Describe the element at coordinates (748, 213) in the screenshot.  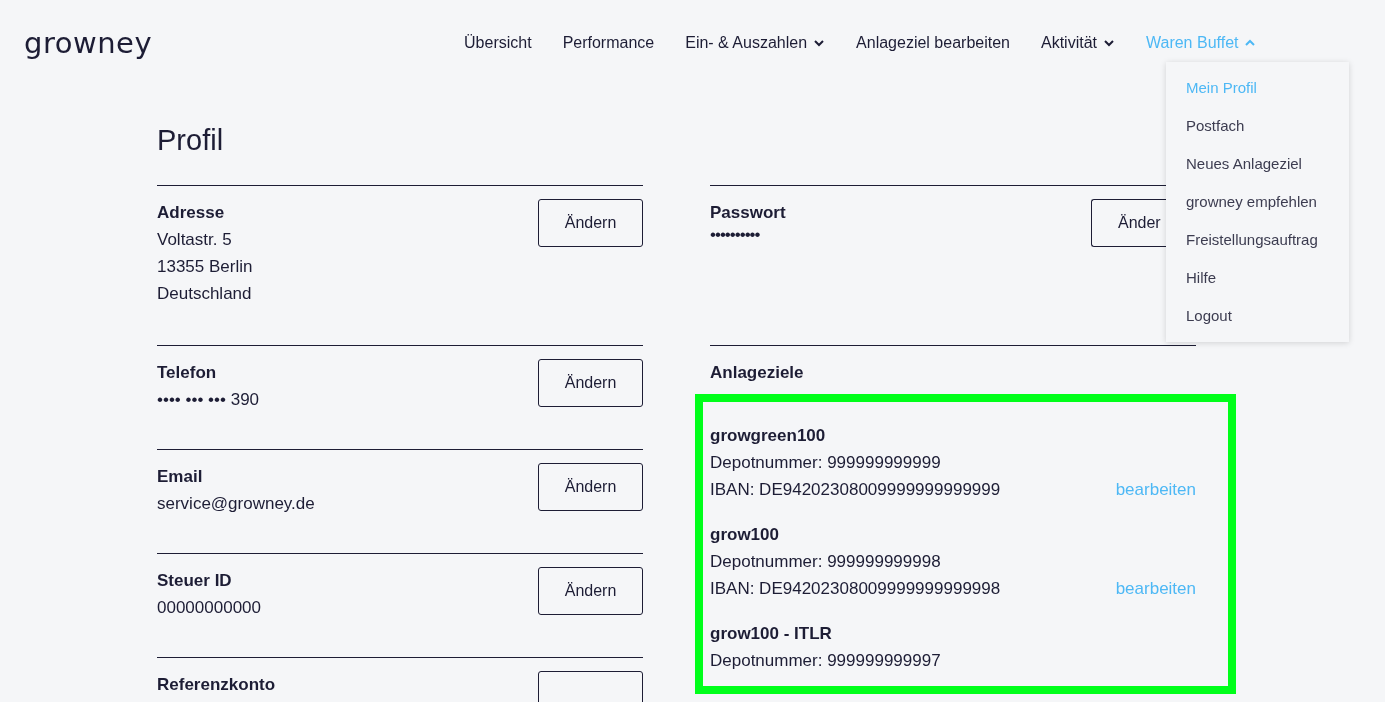
I see `section-label: Passwort` at that location.